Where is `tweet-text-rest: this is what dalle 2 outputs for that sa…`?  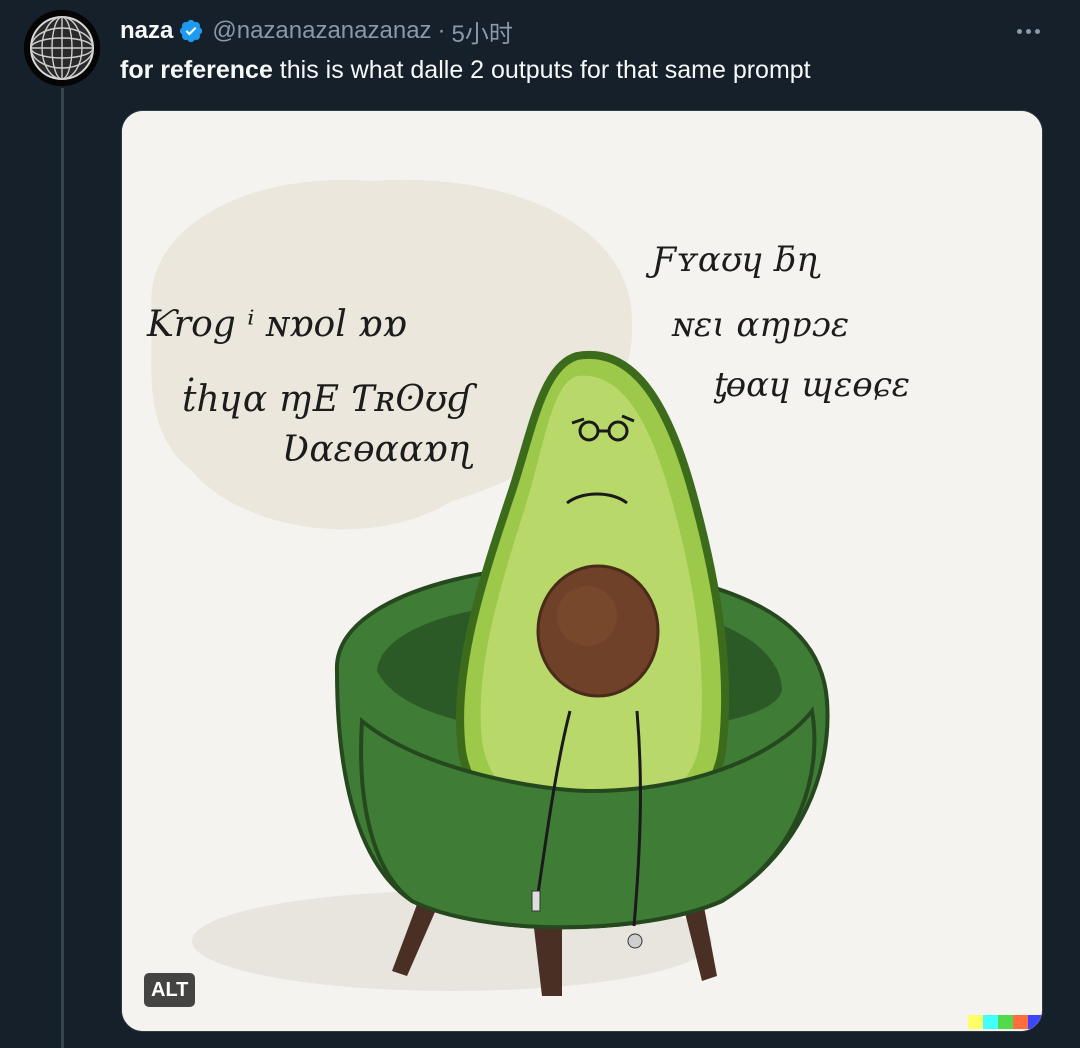
tweet-text-rest: this is what dalle 2 outputs for that sa… is located at coordinates (541, 70).